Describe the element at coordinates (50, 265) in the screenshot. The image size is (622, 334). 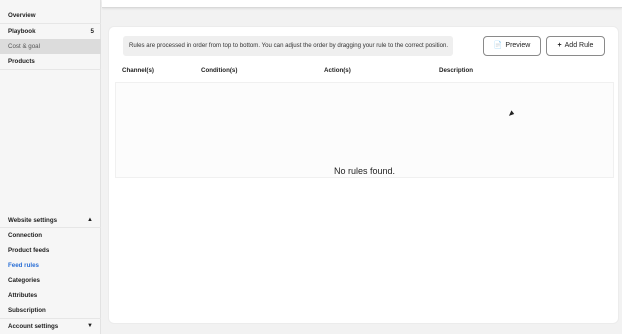
I see `sidebar-item-feed-rules: Feed rules` at that location.